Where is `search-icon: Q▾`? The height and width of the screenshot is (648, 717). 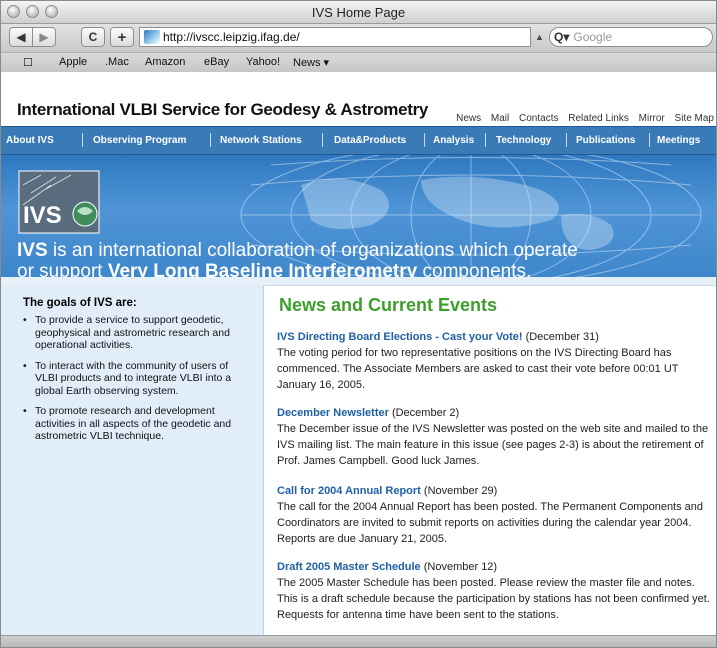
search-icon: Q▾ is located at coordinates (562, 37).